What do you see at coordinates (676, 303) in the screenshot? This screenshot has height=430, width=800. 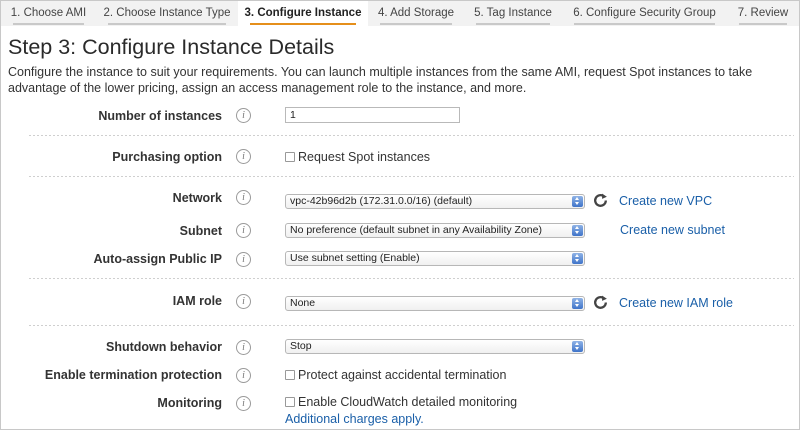 I see `create-new-iam-role-link: Create new IAM role` at bounding box center [676, 303].